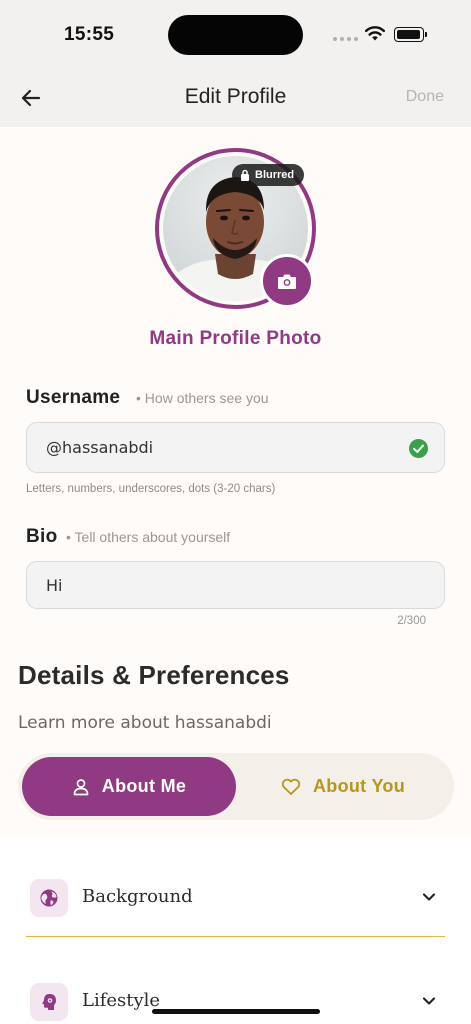 This screenshot has width=471, height=1024. I want to click on bio-field: Hi, so click(235, 585).